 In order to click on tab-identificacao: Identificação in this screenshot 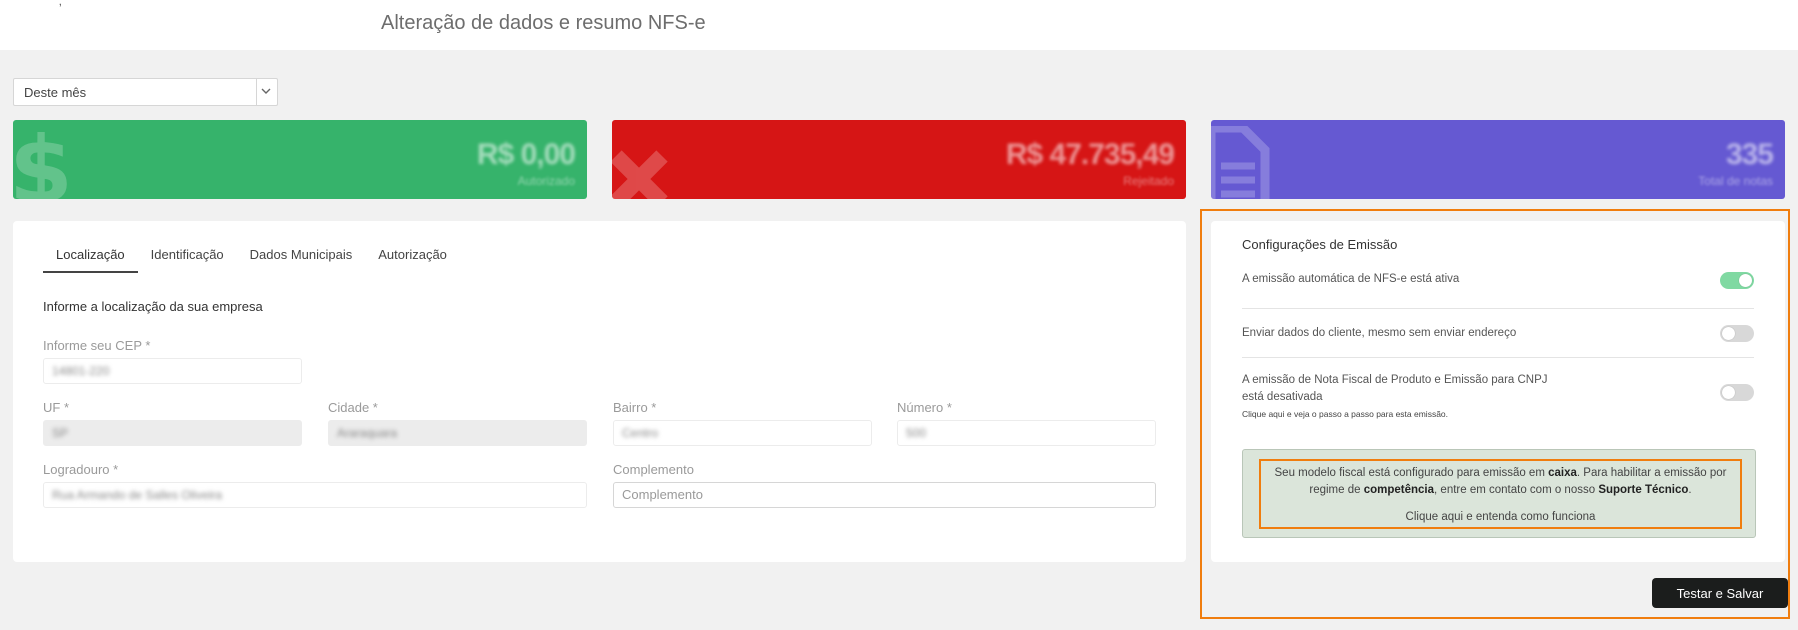, I will do `click(187, 260)`.